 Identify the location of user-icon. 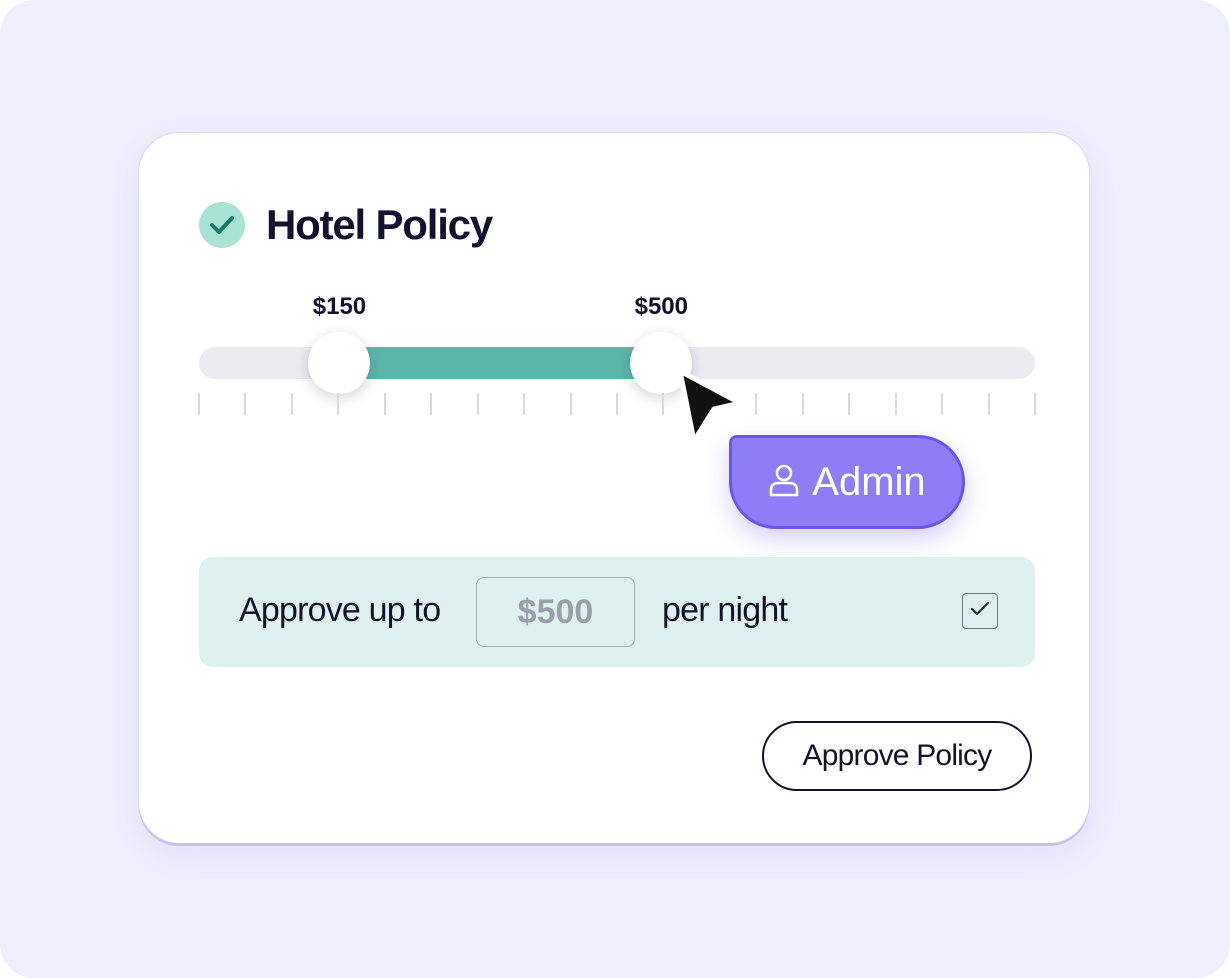
(784, 482).